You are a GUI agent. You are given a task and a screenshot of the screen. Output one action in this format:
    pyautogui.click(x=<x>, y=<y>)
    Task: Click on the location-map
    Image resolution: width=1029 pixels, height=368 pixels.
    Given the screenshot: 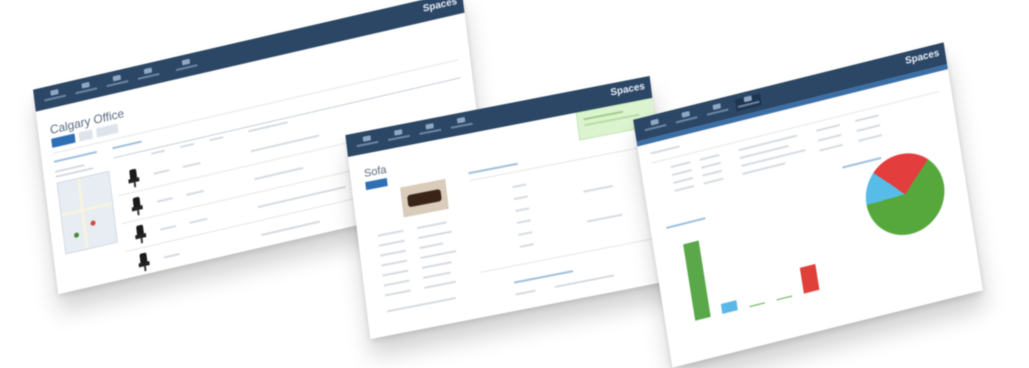 What is the action you would take?
    pyautogui.click(x=87, y=212)
    